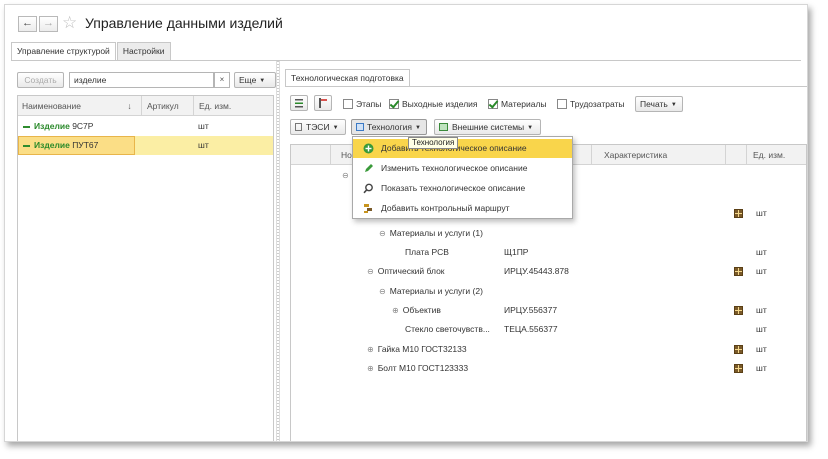  Describe the element at coordinates (524, 104) in the screenshot. I see `materials-label: Материалы` at that location.